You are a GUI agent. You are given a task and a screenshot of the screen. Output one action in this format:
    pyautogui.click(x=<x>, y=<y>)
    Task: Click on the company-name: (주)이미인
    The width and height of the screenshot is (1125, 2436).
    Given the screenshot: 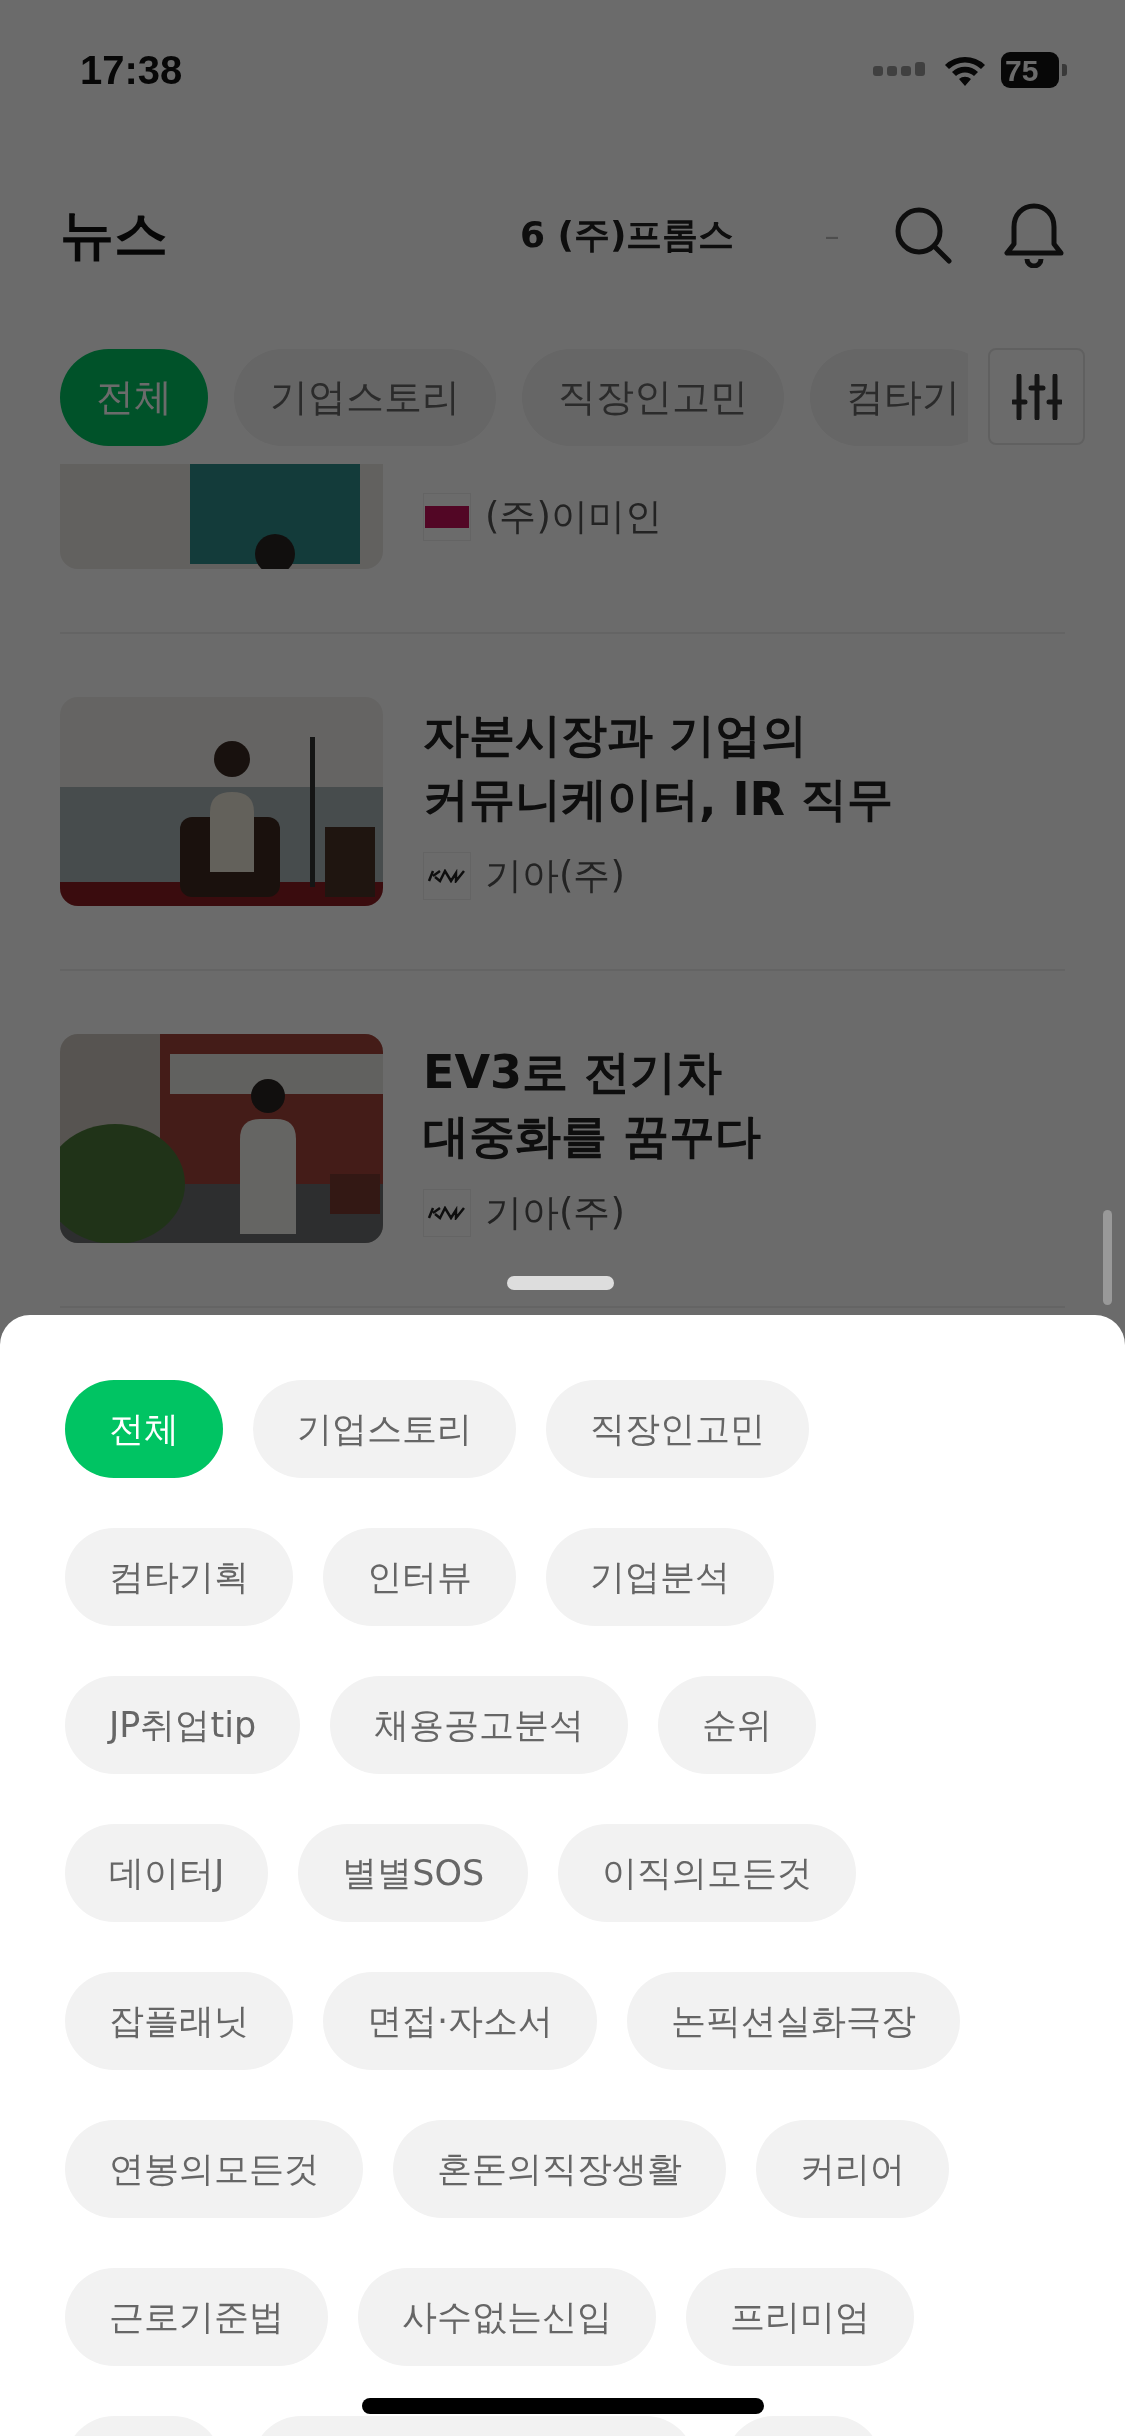 What is the action you would take?
    pyautogui.click(x=573, y=516)
    